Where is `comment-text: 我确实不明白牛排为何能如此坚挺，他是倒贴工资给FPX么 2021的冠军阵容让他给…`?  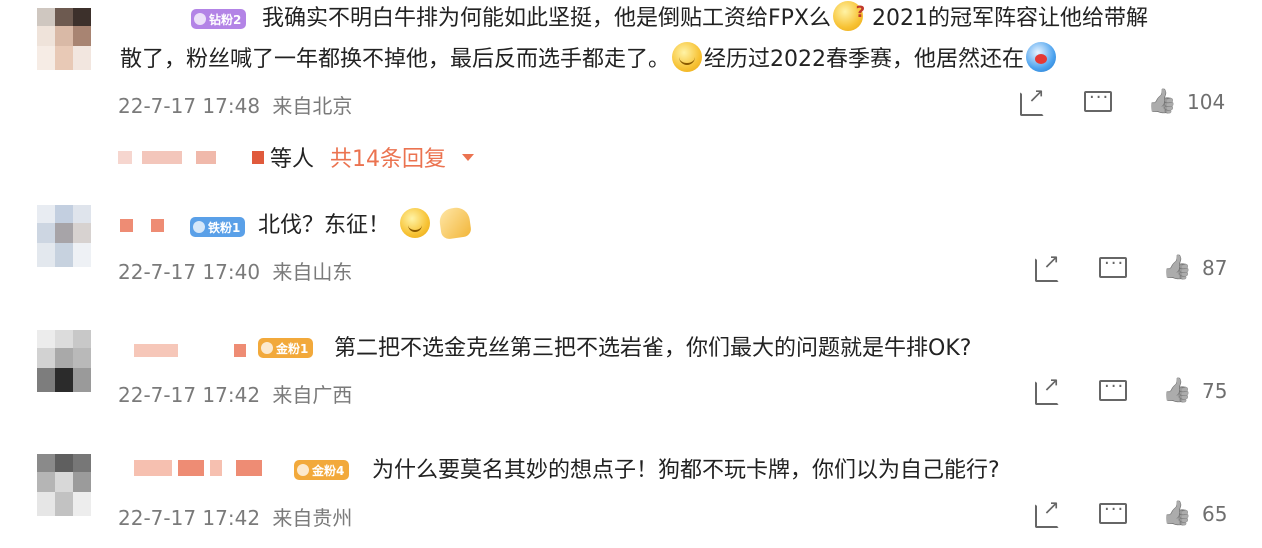 comment-text: 我确实不明白牛排为何能如此坚挺，他是倒贴工资给FPX么 2021的冠军阵容让他给… is located at coordinates (705, 19).